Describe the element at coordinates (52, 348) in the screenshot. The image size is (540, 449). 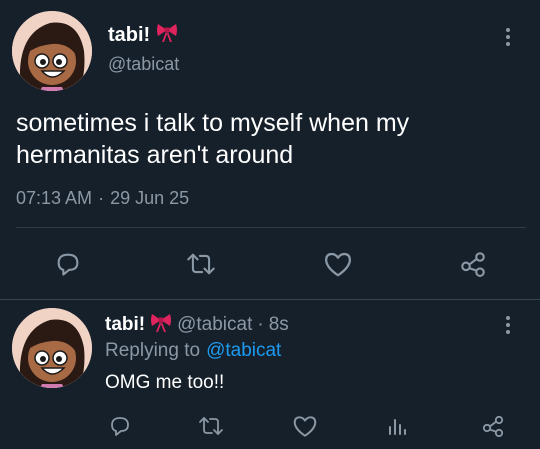
I see `reply-avatar` at that location.